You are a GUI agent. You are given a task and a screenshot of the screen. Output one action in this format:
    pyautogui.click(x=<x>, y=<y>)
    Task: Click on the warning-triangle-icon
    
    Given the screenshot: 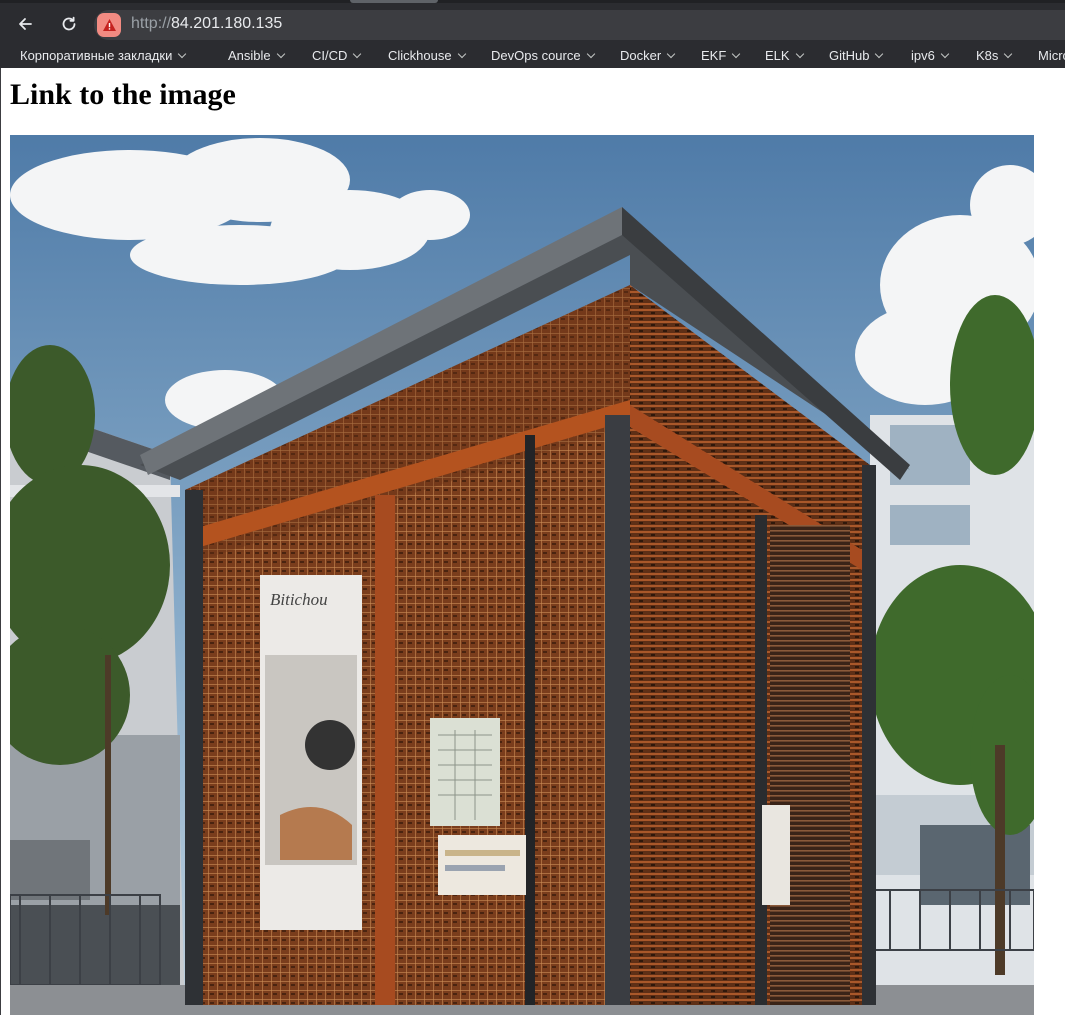 What is the action you would take?
    pyautogui.click(x=109, y=25)
    